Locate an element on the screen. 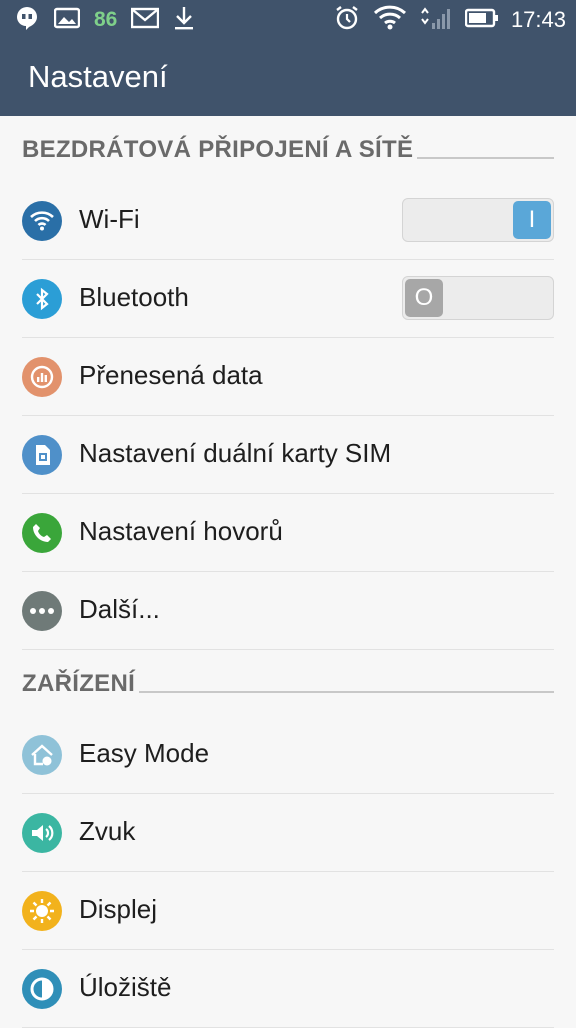 This screenshot has height=1028, width=576. clock: 17:43 is located at coordinates (538, 19).